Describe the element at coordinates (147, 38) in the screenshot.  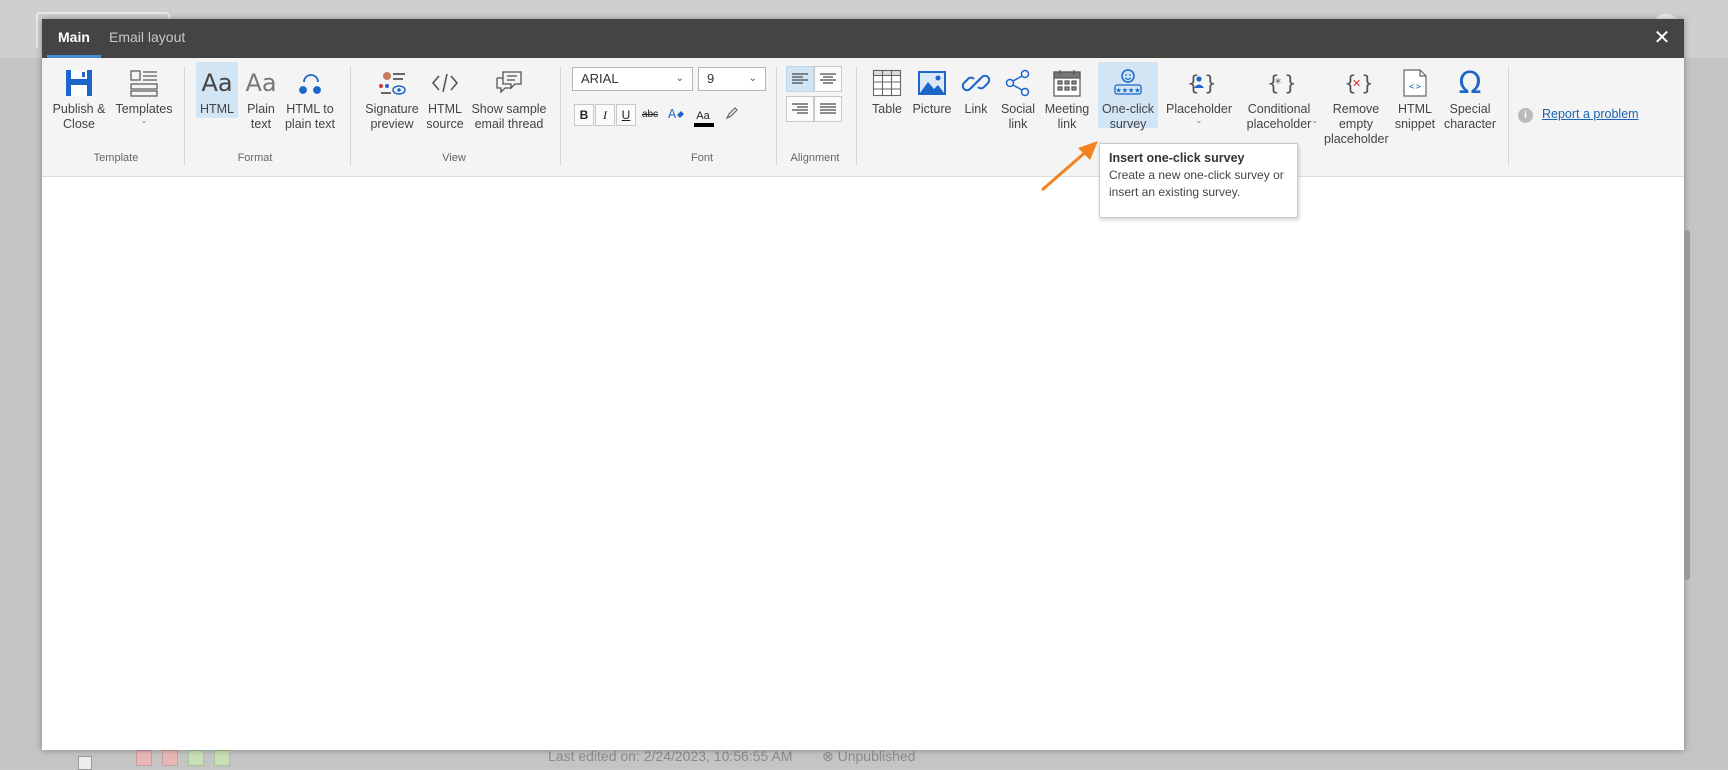
I see `tab-email-layout: Email layout` at that location.